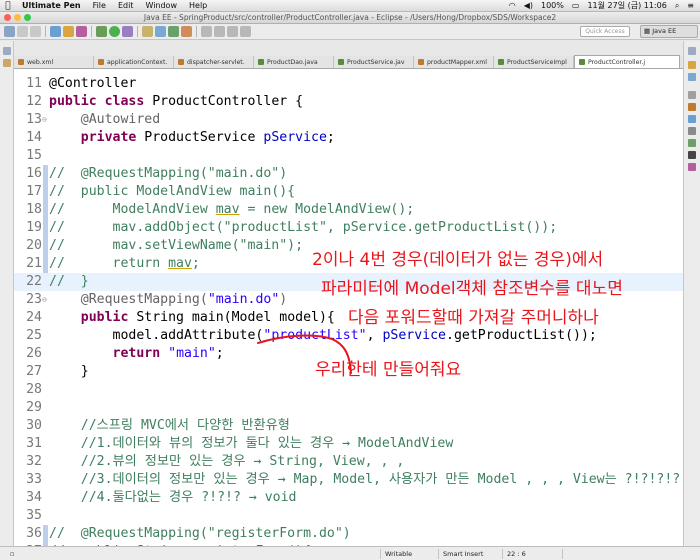 The width and height of the screenshot is (700, 560). What do you see at coordinates (101, 31) in the screenshot?
I see `debug-icon` at bounding box center [101, 31].